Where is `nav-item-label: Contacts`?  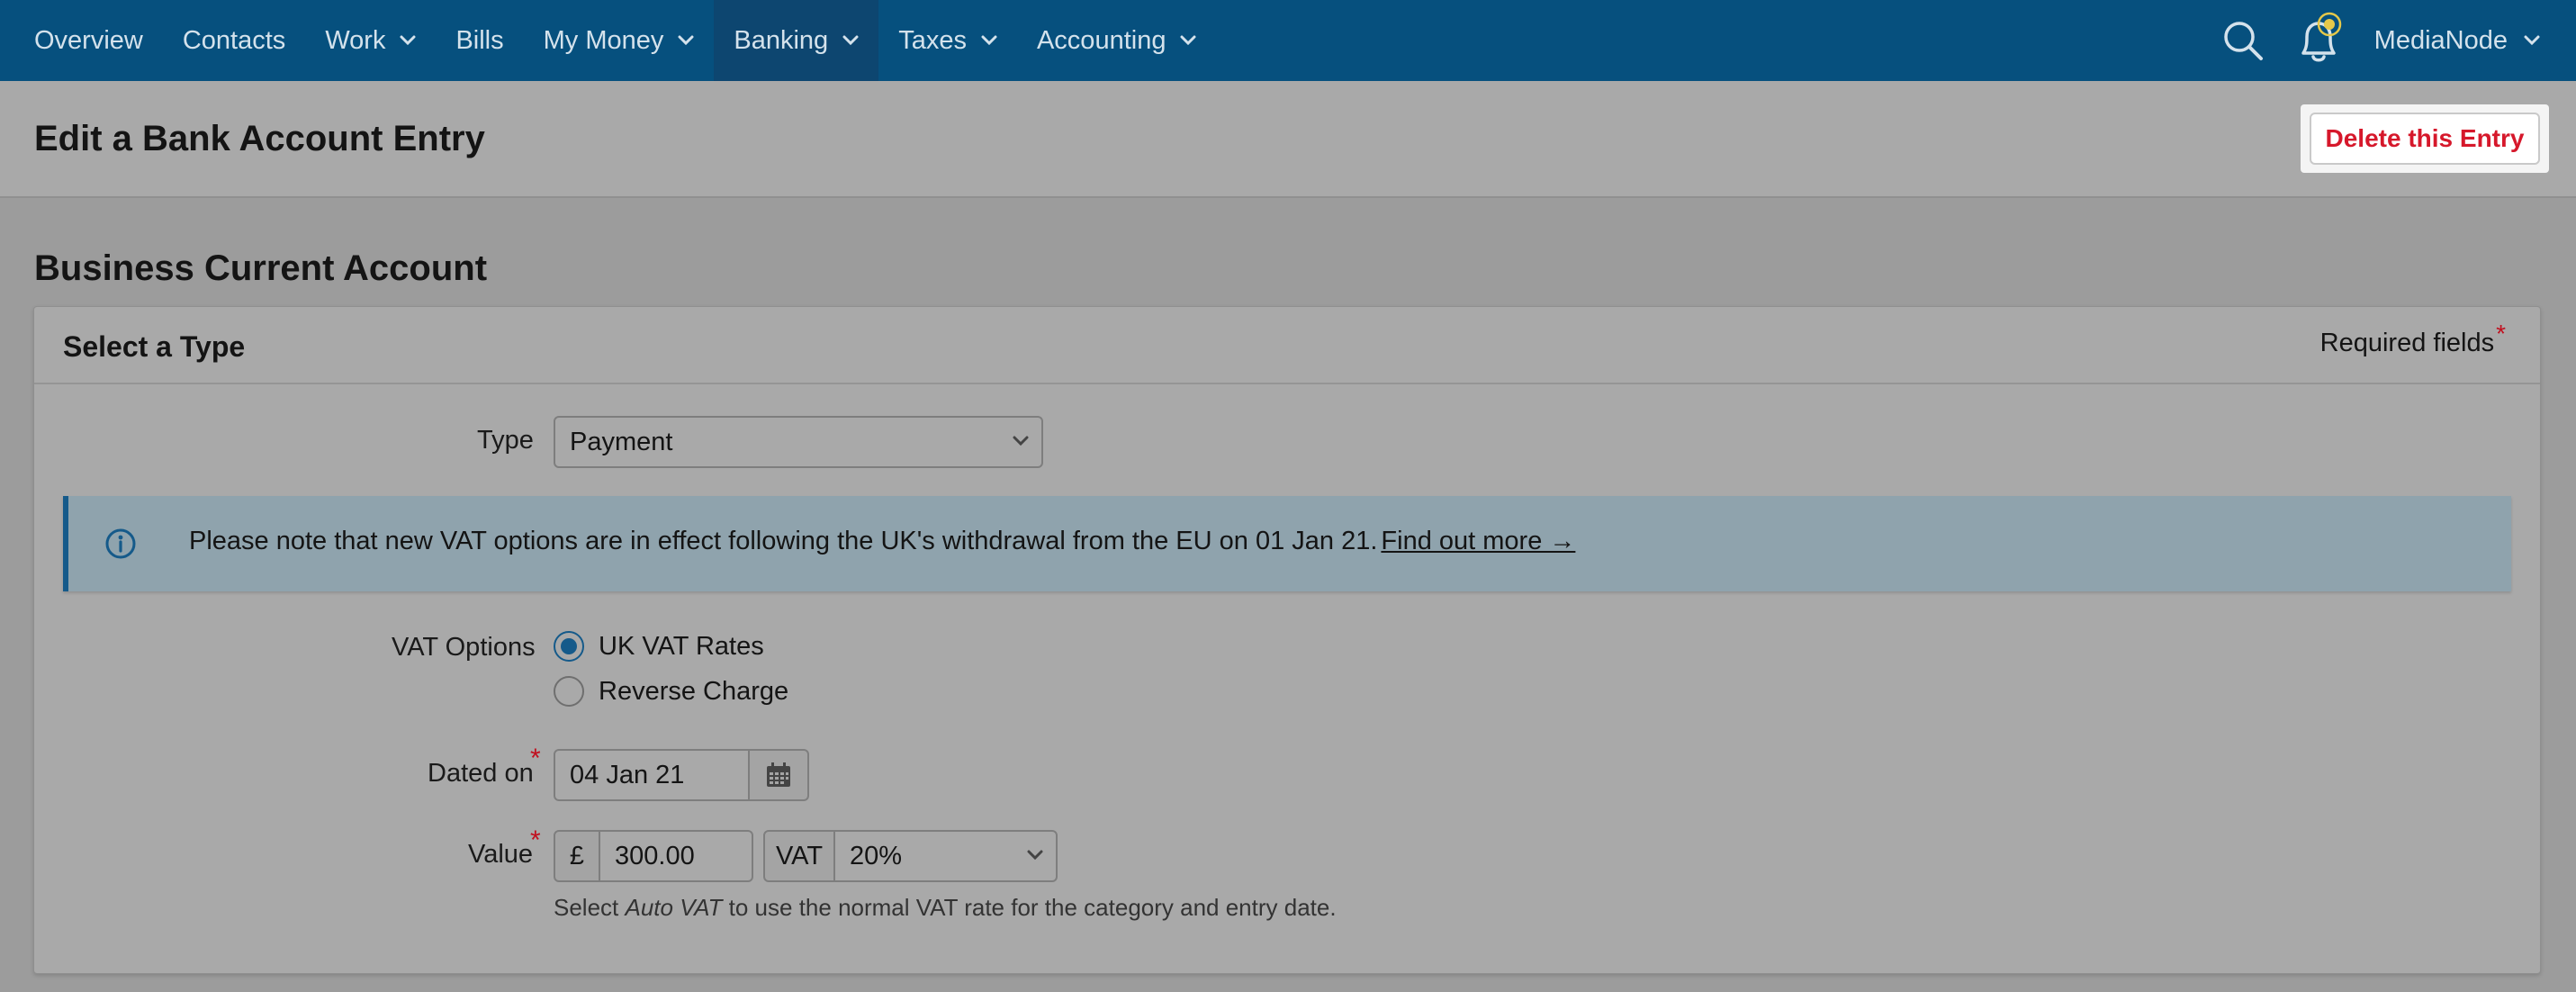 nav-item-label: Contacts is located at coordinates (234, 40).